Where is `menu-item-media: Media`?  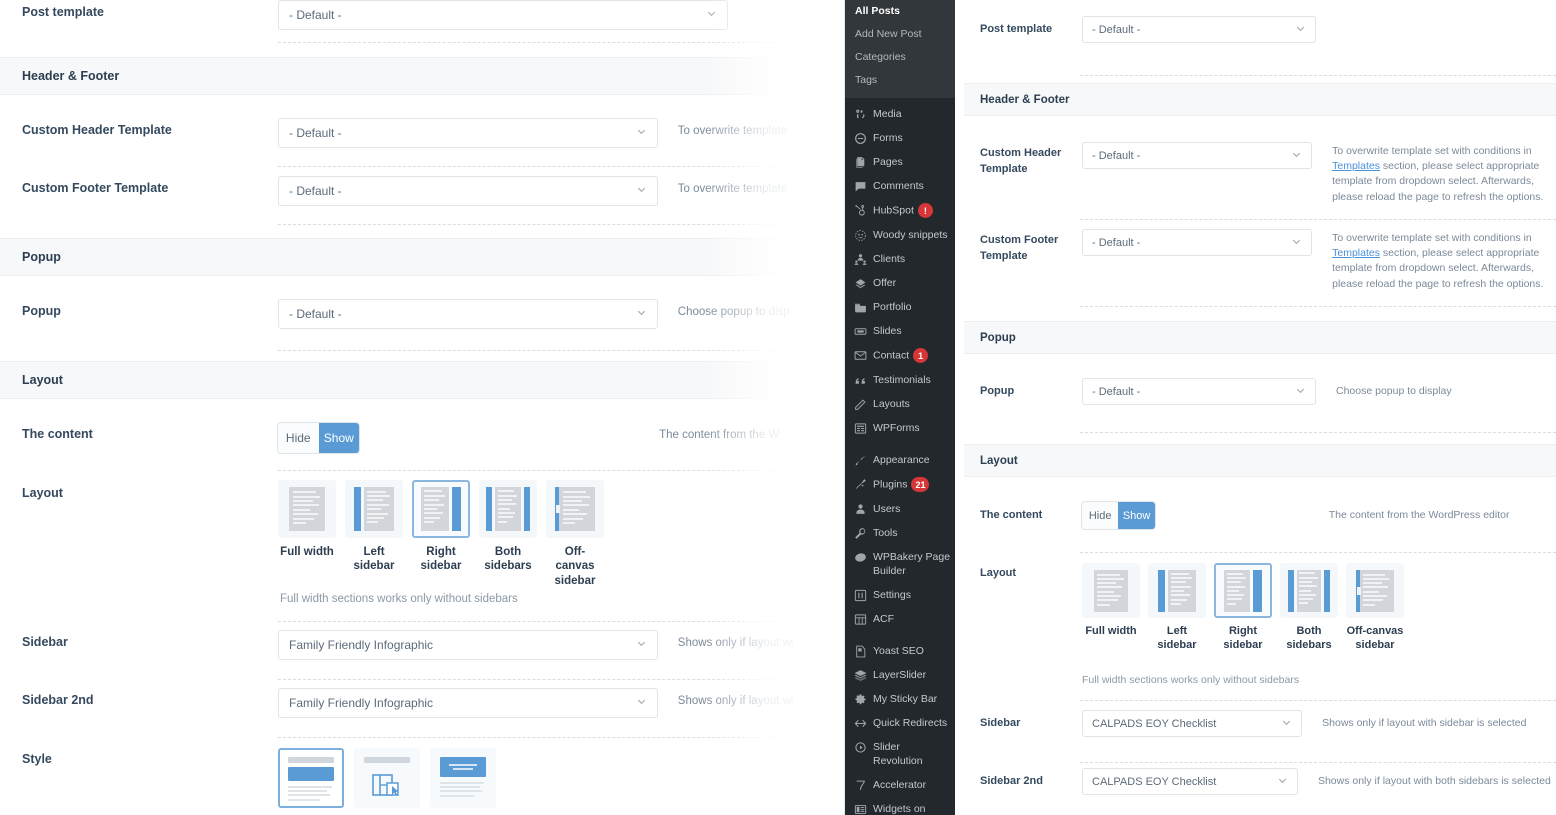
menu-item-media: Media is located at coordinates (900, 114).